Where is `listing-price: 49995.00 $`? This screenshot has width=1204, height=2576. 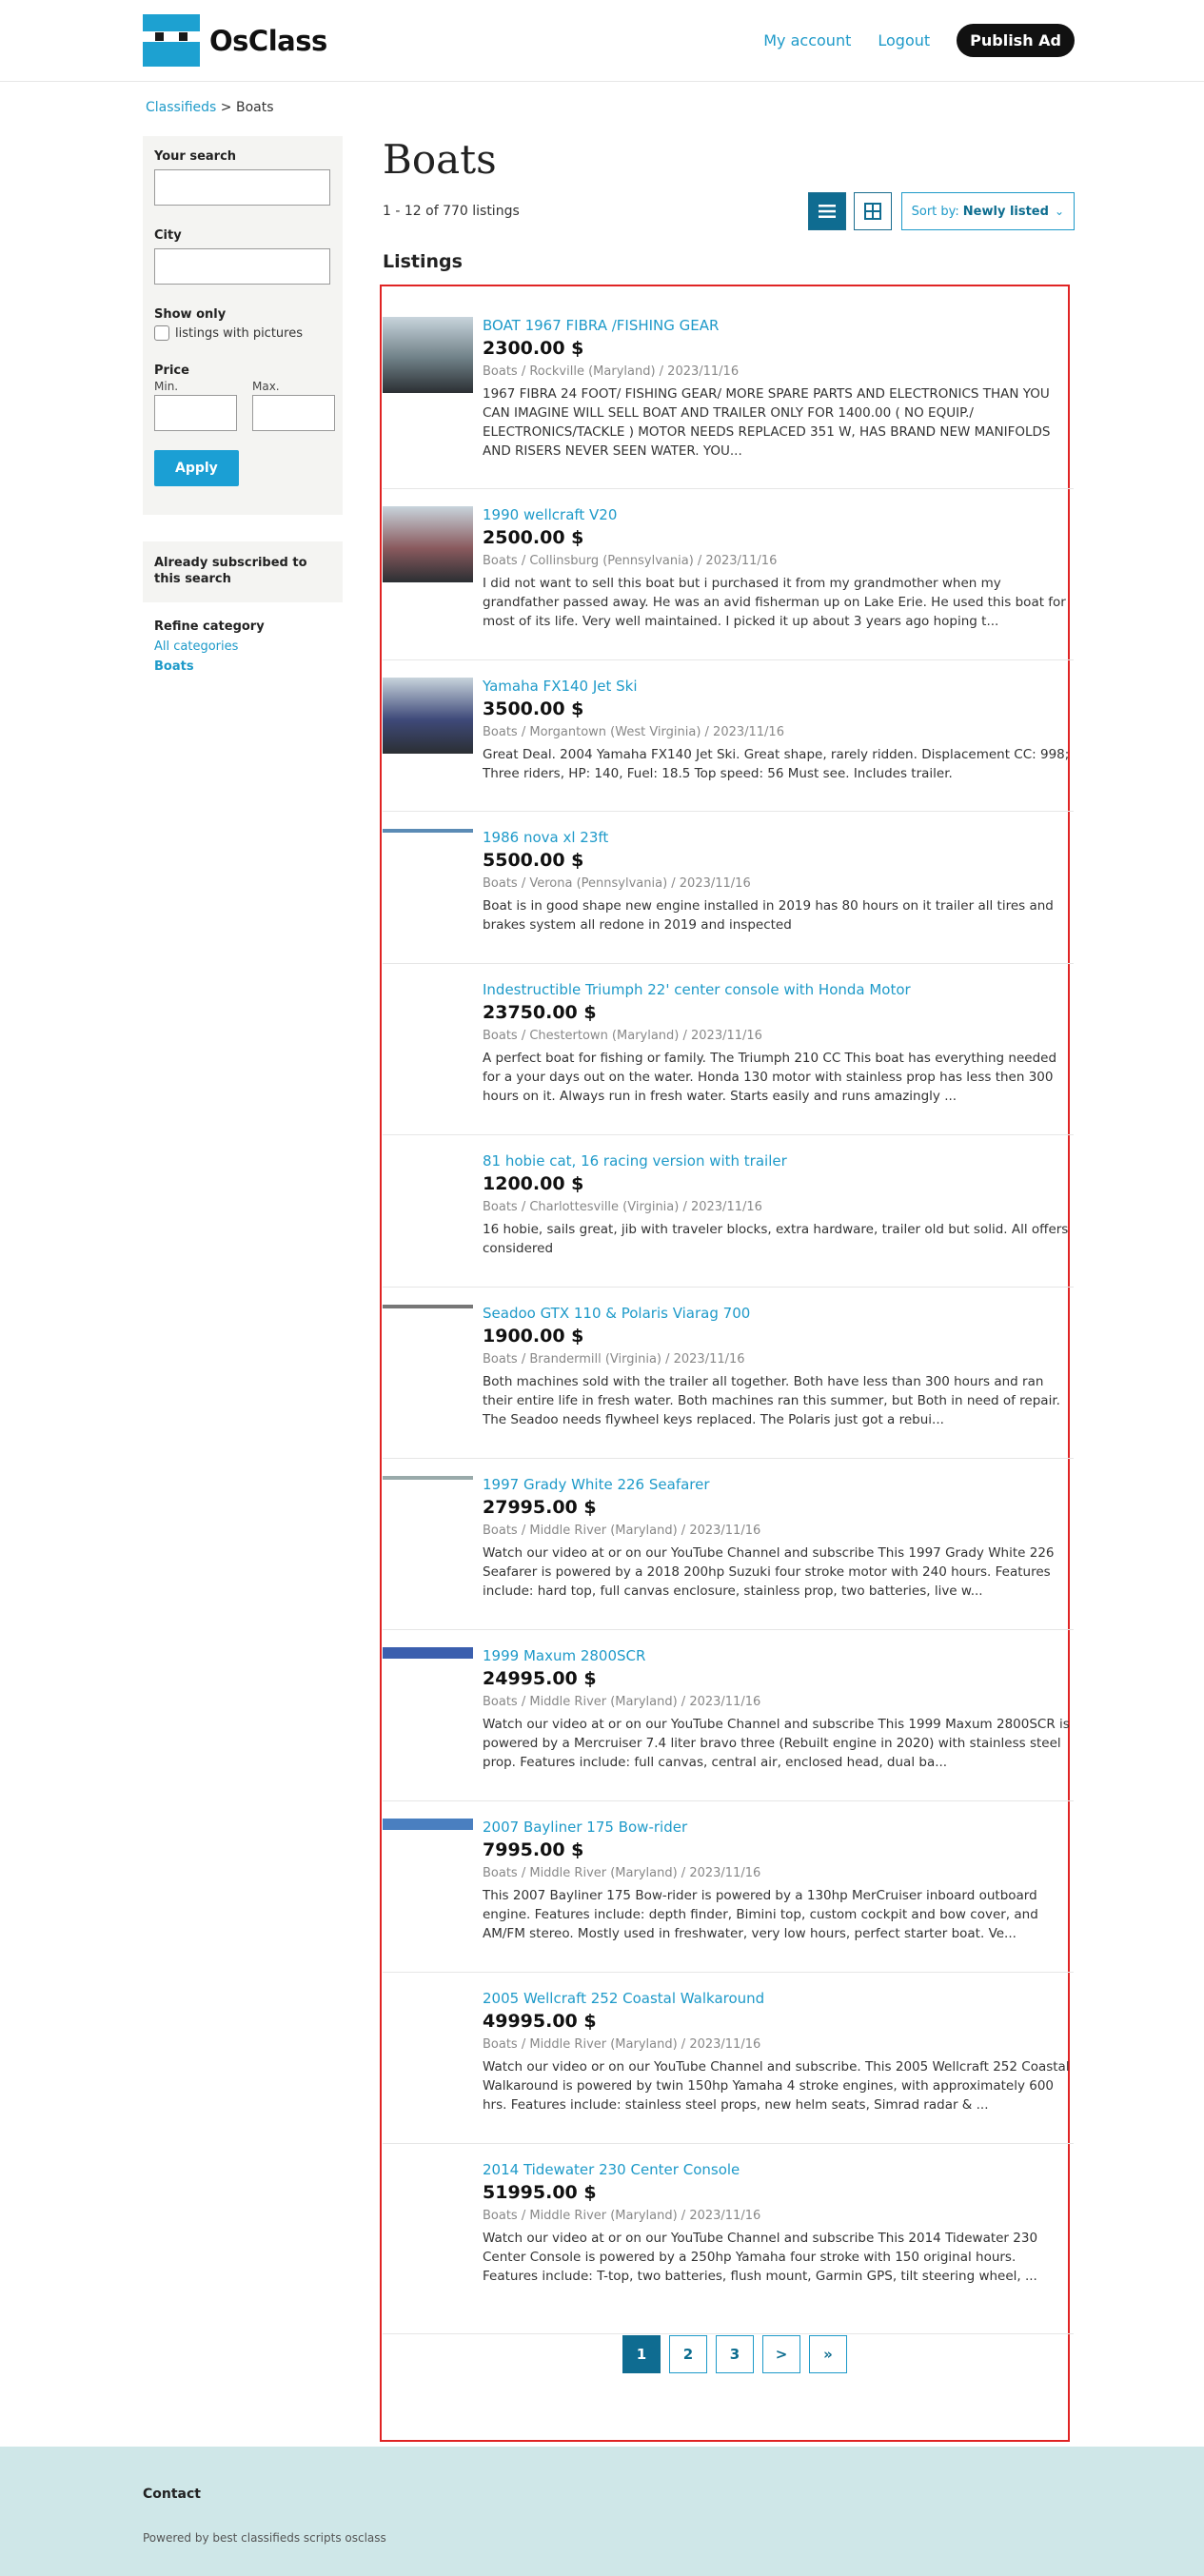
listing-price: 49995.00 $ is located at coordinates (540, 2021).